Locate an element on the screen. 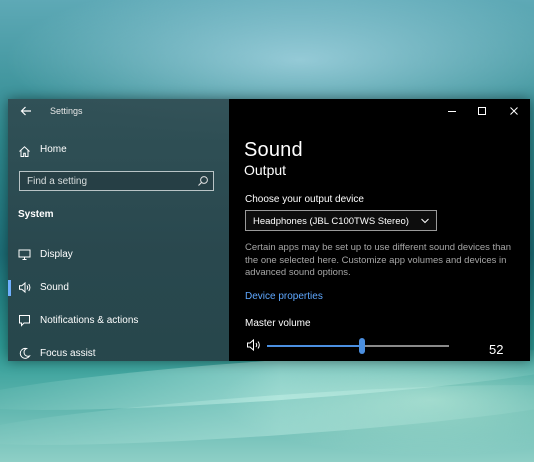  sidebar-item-focus-assist: Focus assist is located at coordinates (118, 352).